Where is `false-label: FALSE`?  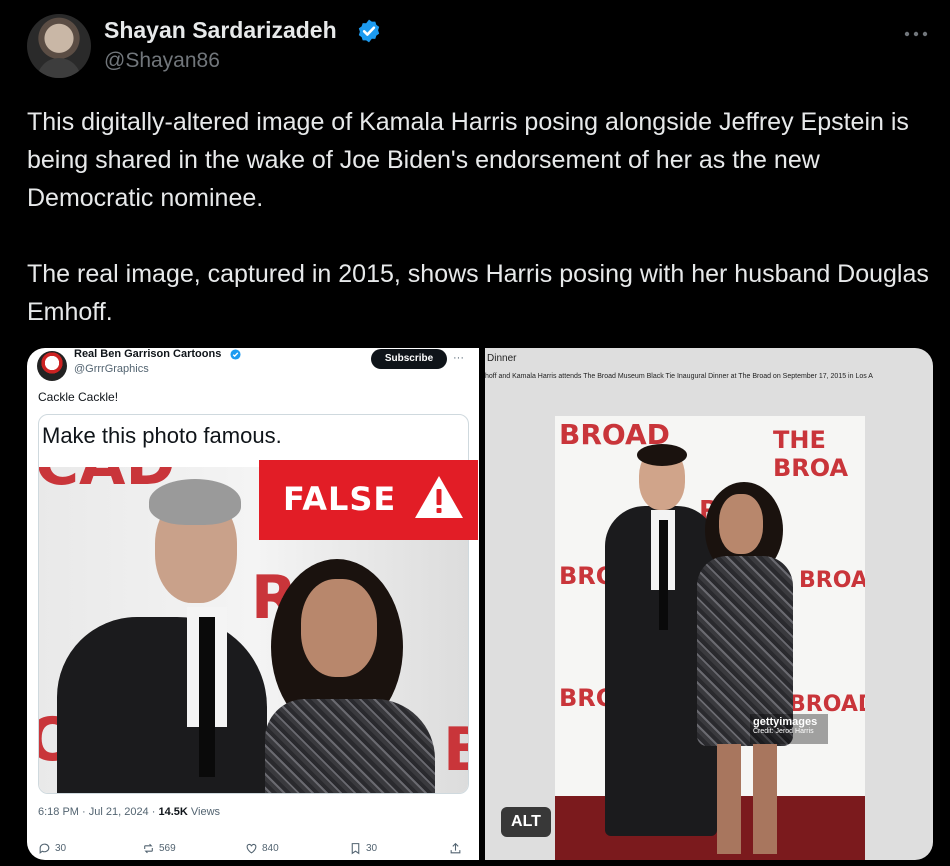 false-label: FALSE is located at coordinates (340, 499).